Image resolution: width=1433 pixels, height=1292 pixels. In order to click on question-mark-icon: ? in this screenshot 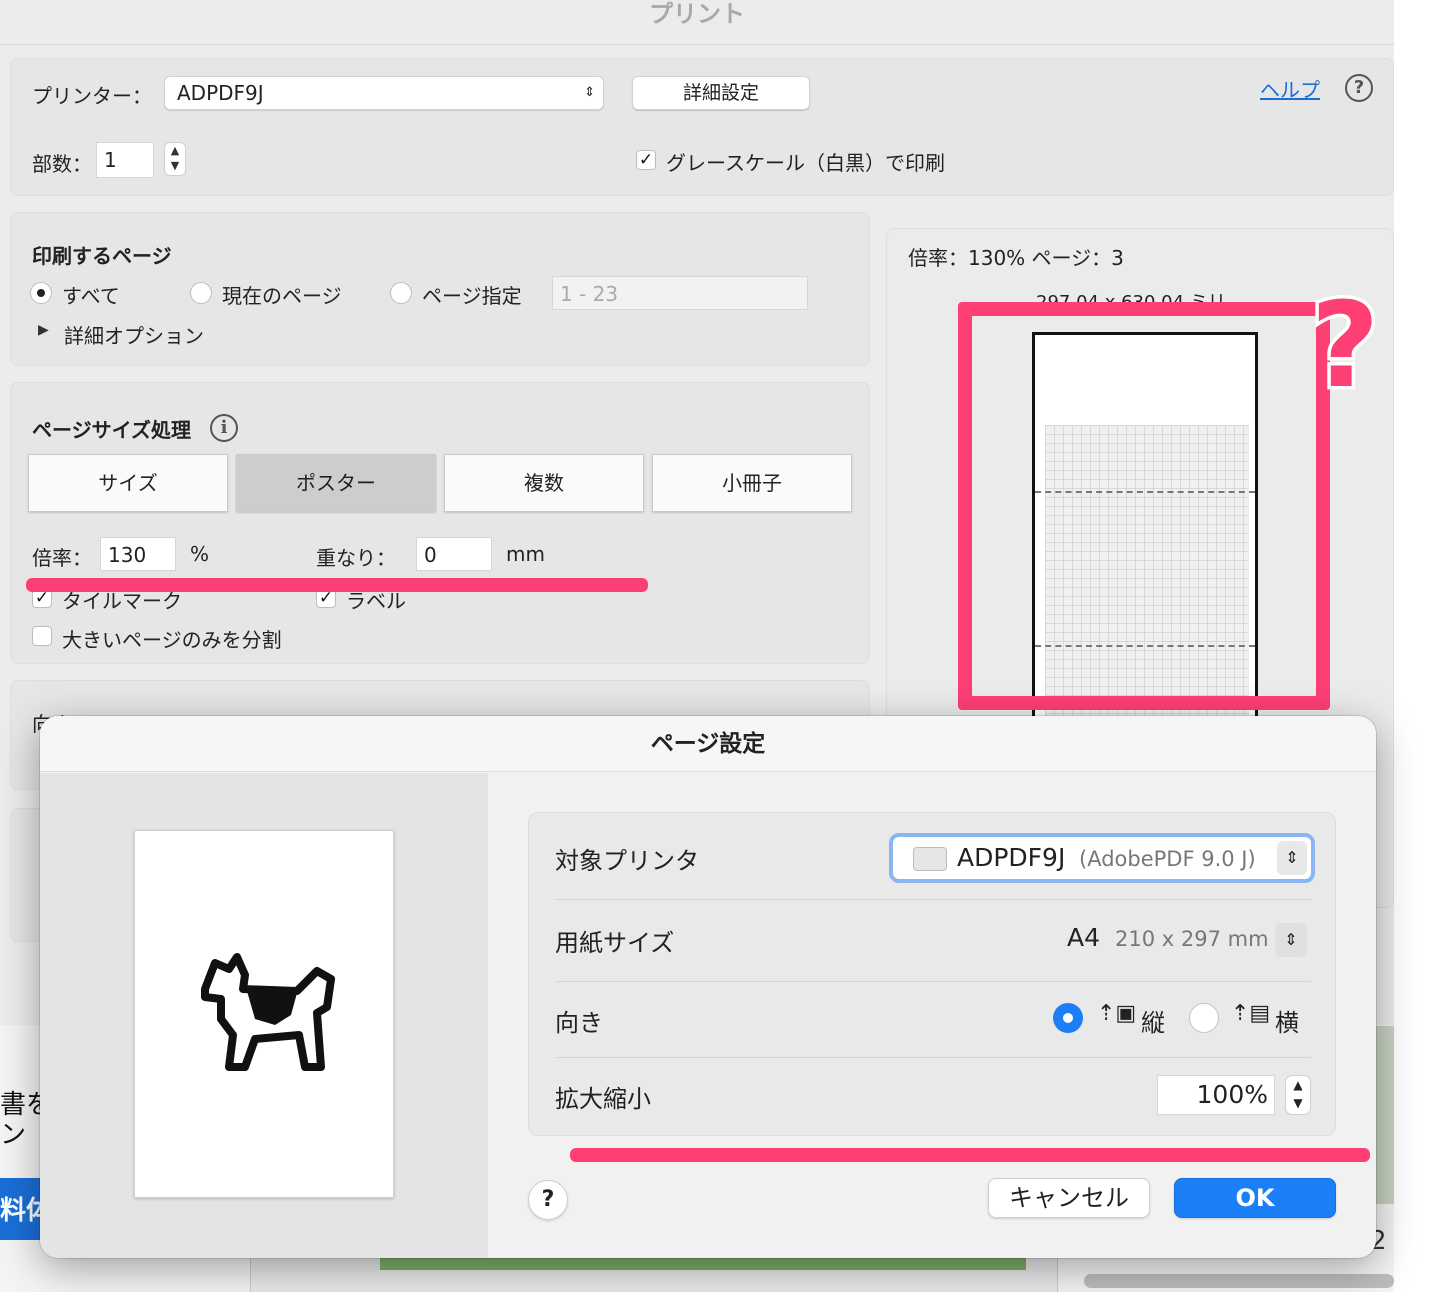, I will do `click(1345, 345)`.